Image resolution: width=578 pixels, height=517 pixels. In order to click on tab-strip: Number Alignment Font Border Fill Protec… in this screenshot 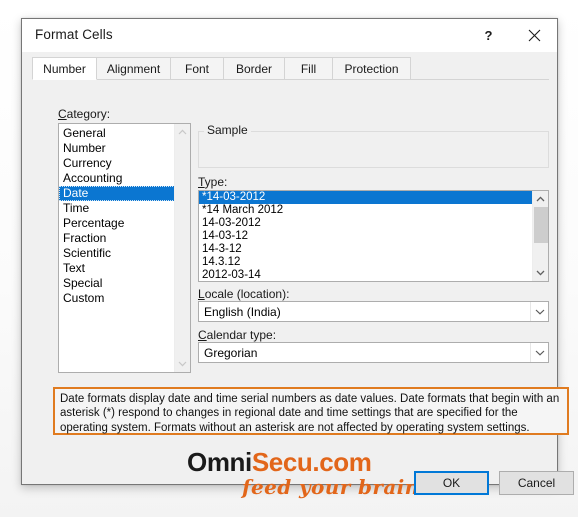, I will do `click(290, 68)`.